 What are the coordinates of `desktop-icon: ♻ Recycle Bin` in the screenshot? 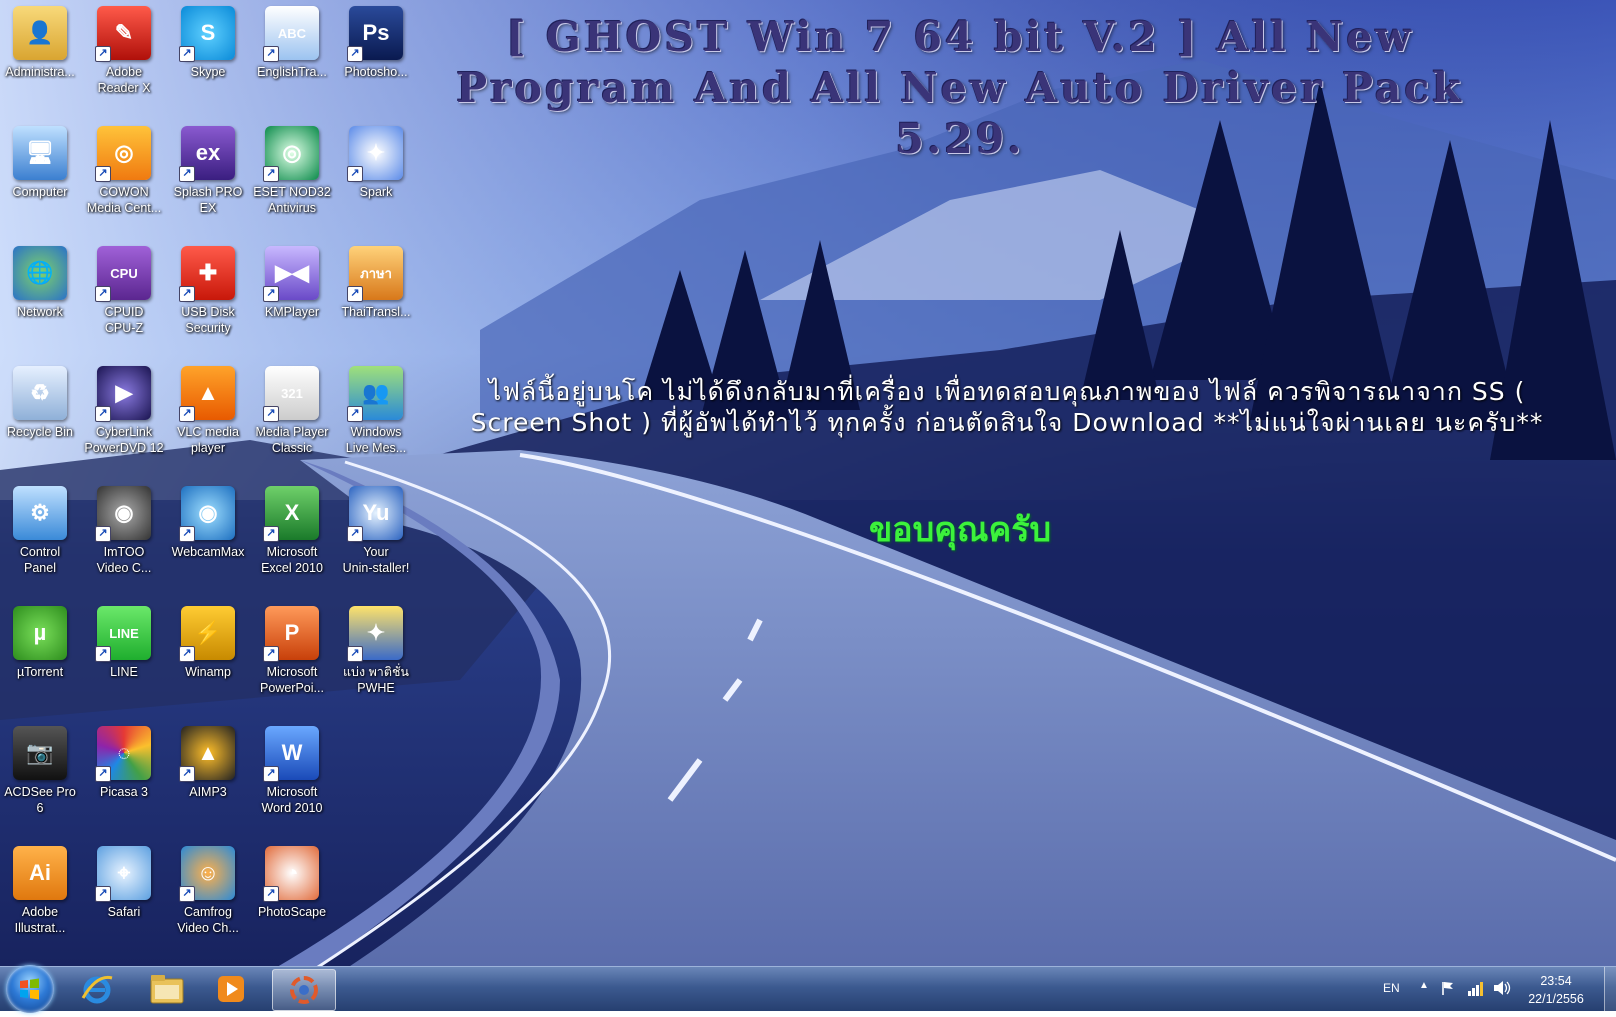 It's located at (41, 403).